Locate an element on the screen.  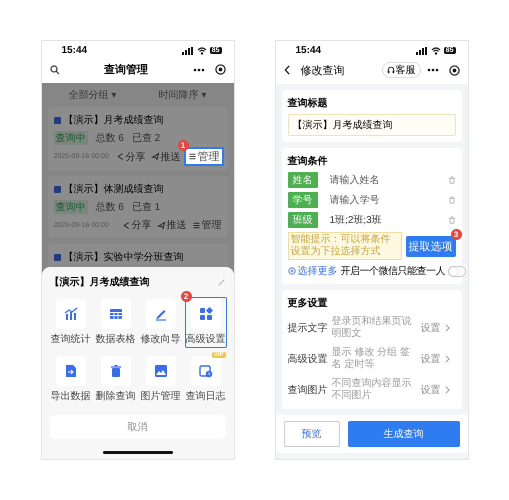
section-heading: 查询标题 is located at coordinates (308, 103).